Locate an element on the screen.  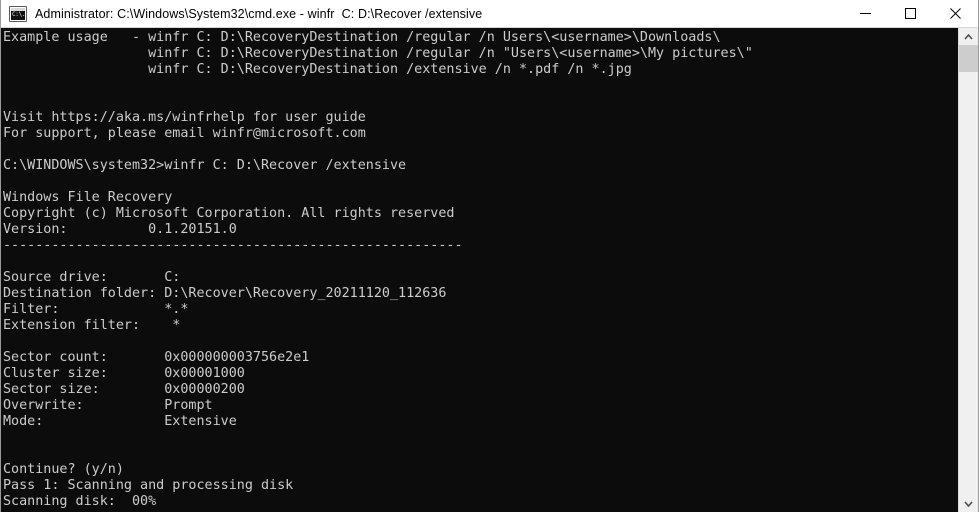
close-icon is located at coordinates (955, 13).